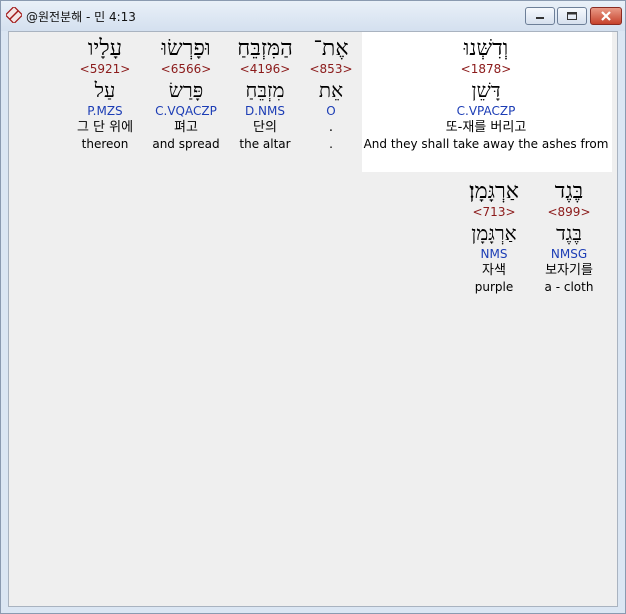 This screenshot has height=614, width=626. I want to click on strong-number: <713>, so click(494, 213).